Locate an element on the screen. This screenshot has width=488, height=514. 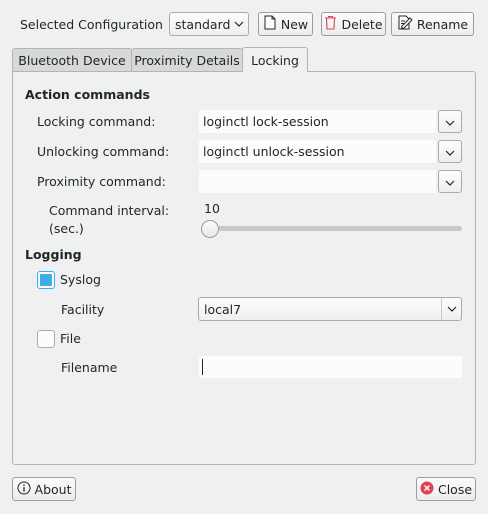
unlocking-command-input: loginctl unlock-session is located at coordinates (317, 151).